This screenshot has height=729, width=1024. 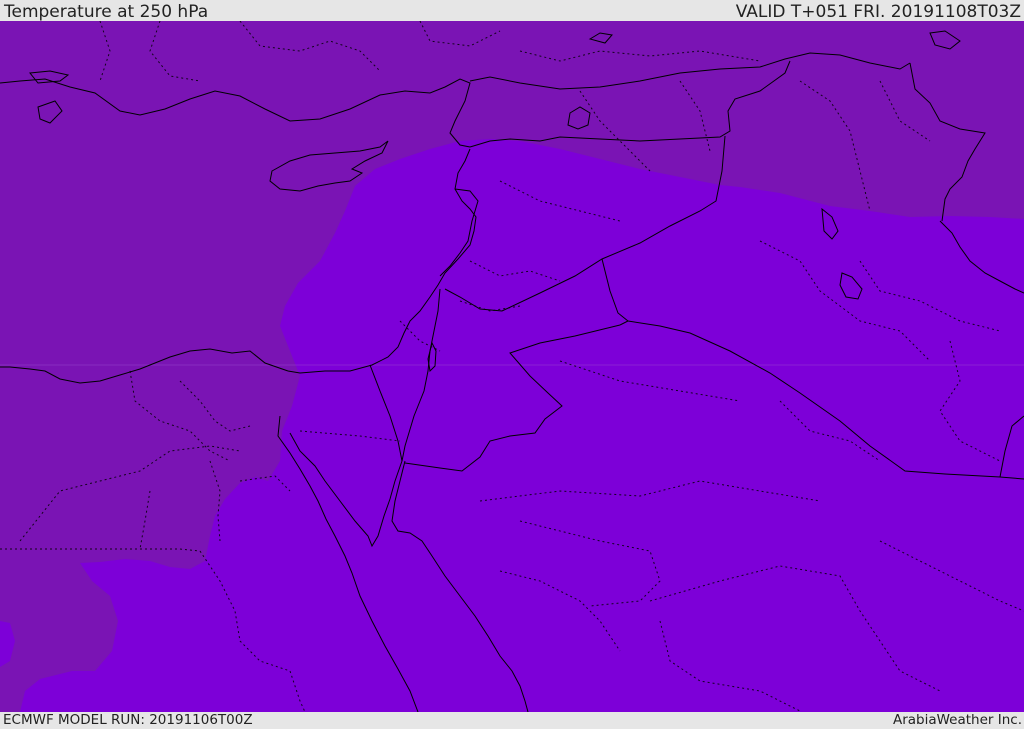 What do you see at coordinates (878, 12) in the screenshot?
I see `valid-time-label: VALID T+051 FRI. 20191108T03Z` at bounding box center [878, 12].